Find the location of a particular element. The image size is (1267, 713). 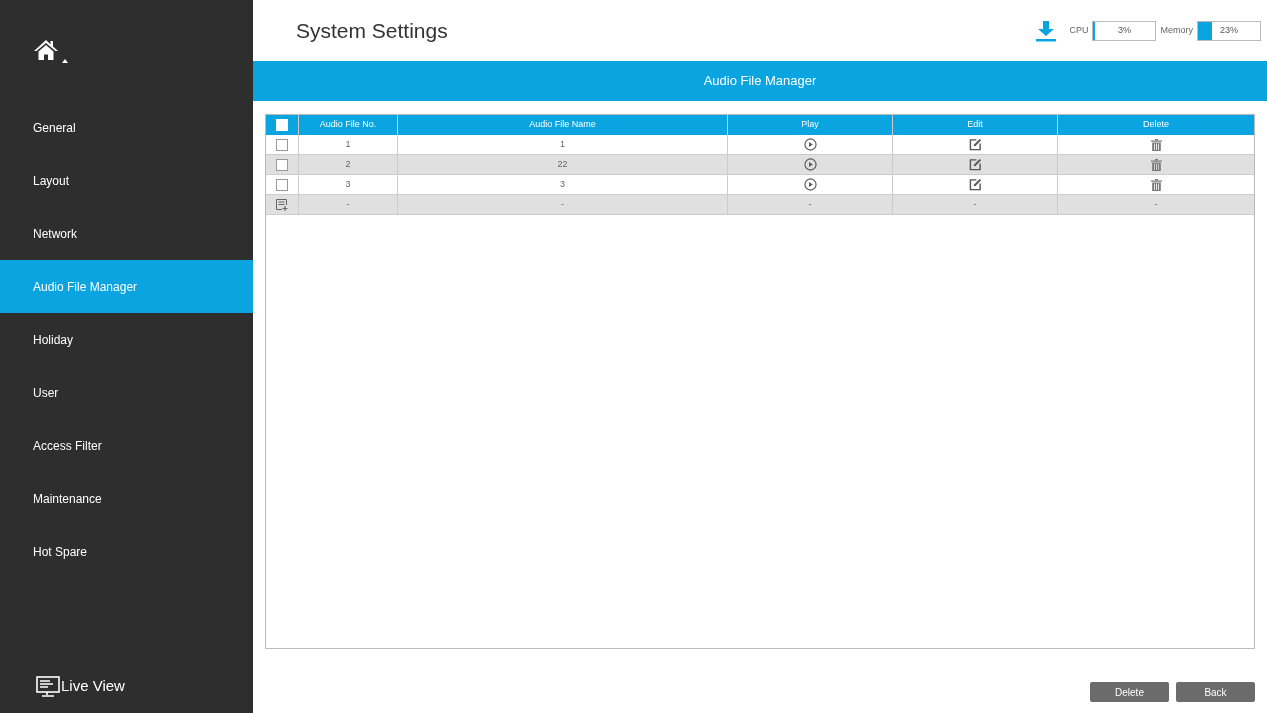

page-title: System Settings is located at coordinates (372, 30).